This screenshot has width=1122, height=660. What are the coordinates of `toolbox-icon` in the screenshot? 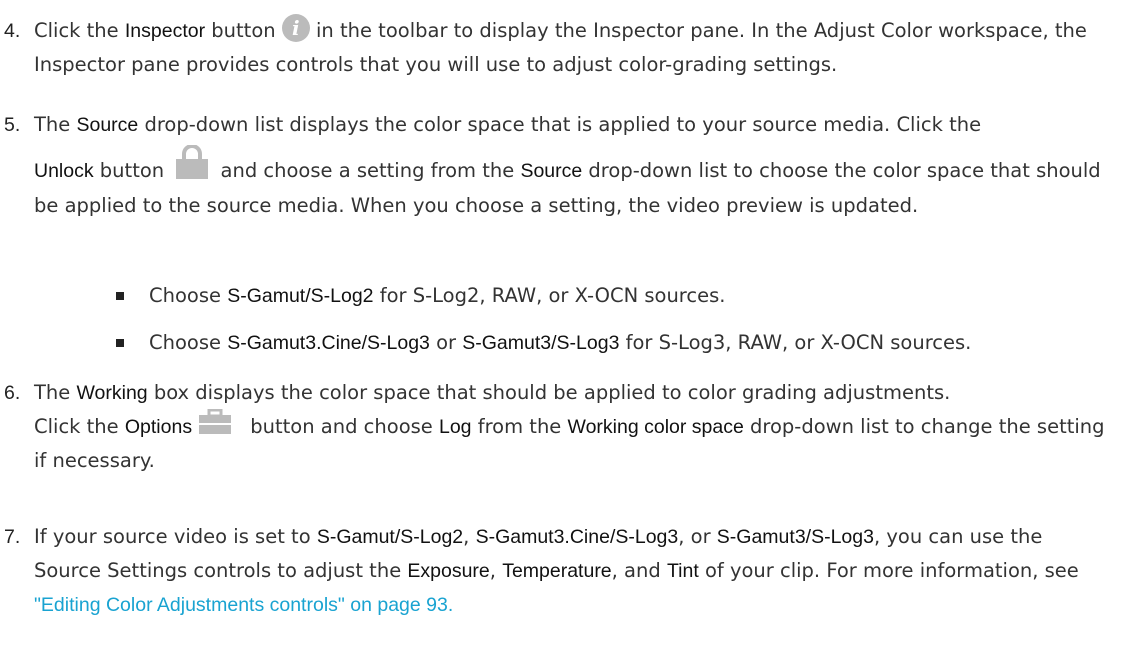 It's located at (215, 421).